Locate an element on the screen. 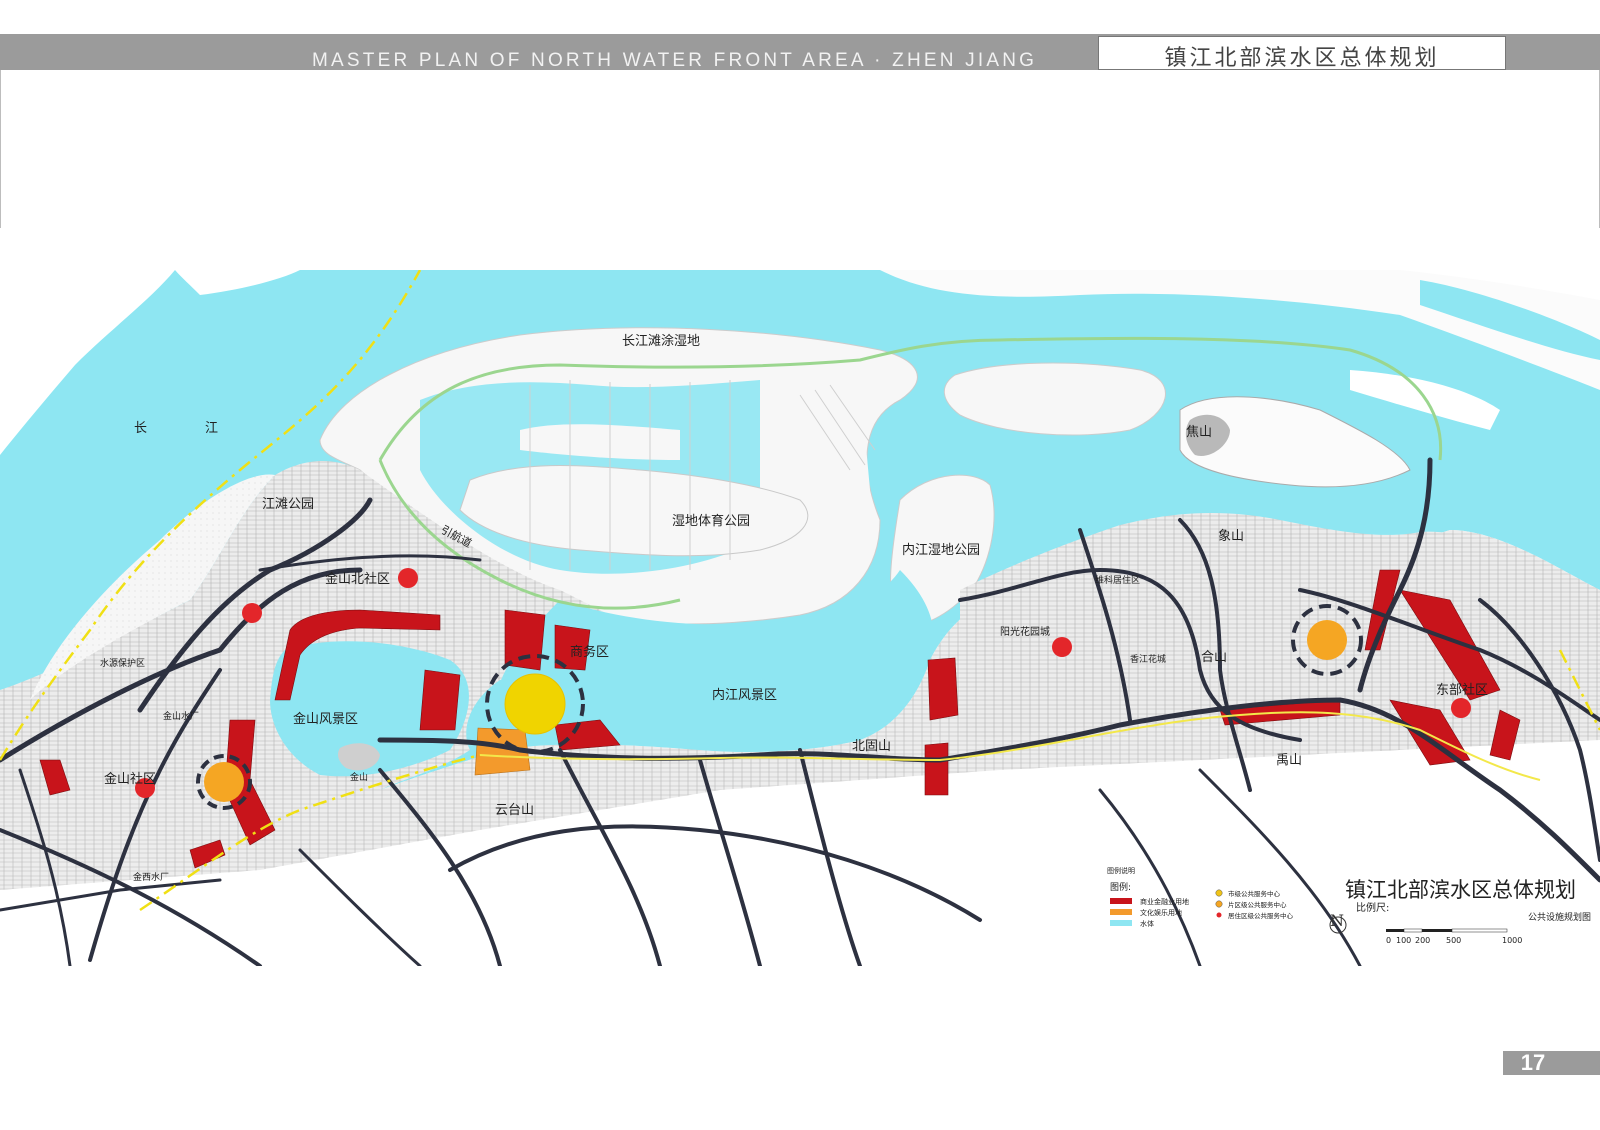  label-xiangjiang-garden: 香江花城 is located at coordinates (1148, 659).